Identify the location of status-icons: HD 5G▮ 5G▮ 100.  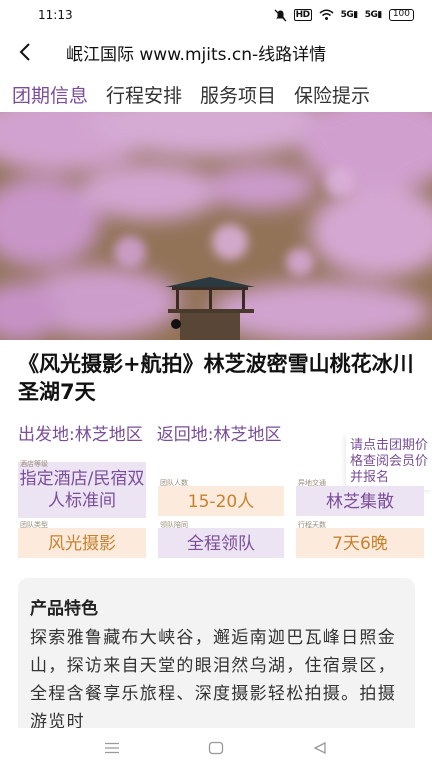
(344, 15).